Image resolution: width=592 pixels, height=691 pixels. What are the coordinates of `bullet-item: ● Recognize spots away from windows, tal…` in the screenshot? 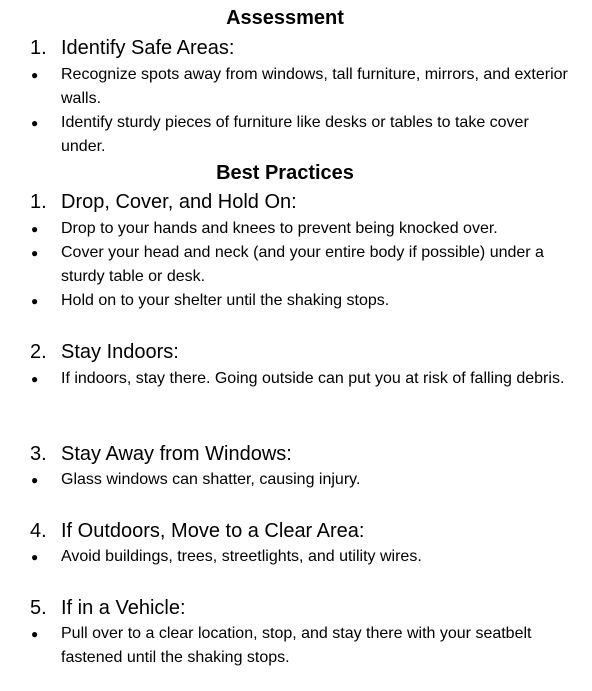 It's located at (302, 87).